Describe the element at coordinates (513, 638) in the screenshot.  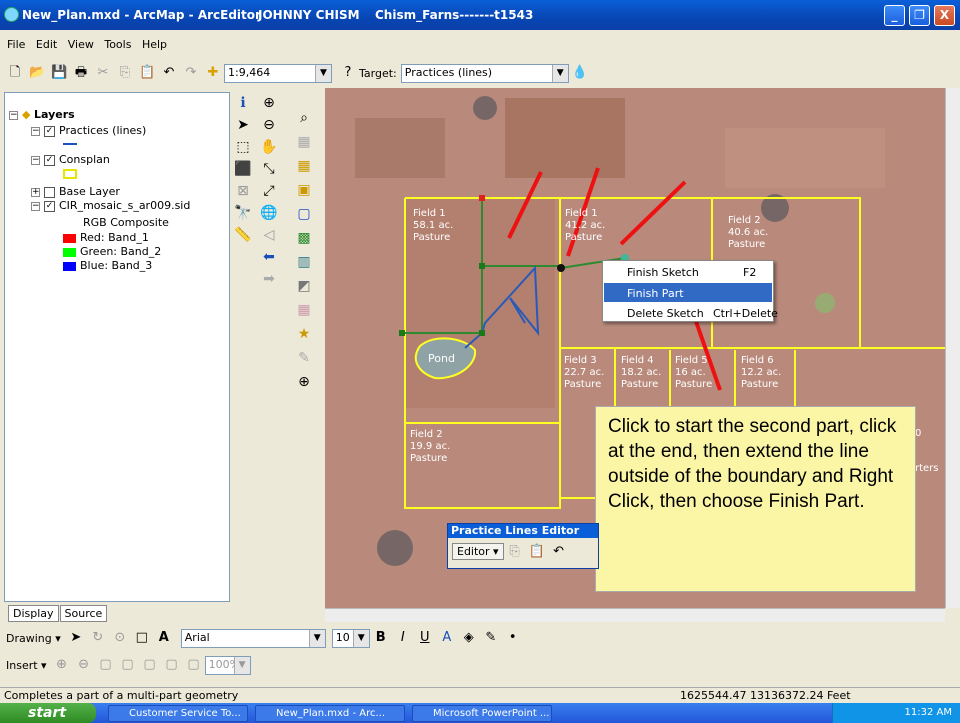
I see `marker-color-icon: •` at that location.